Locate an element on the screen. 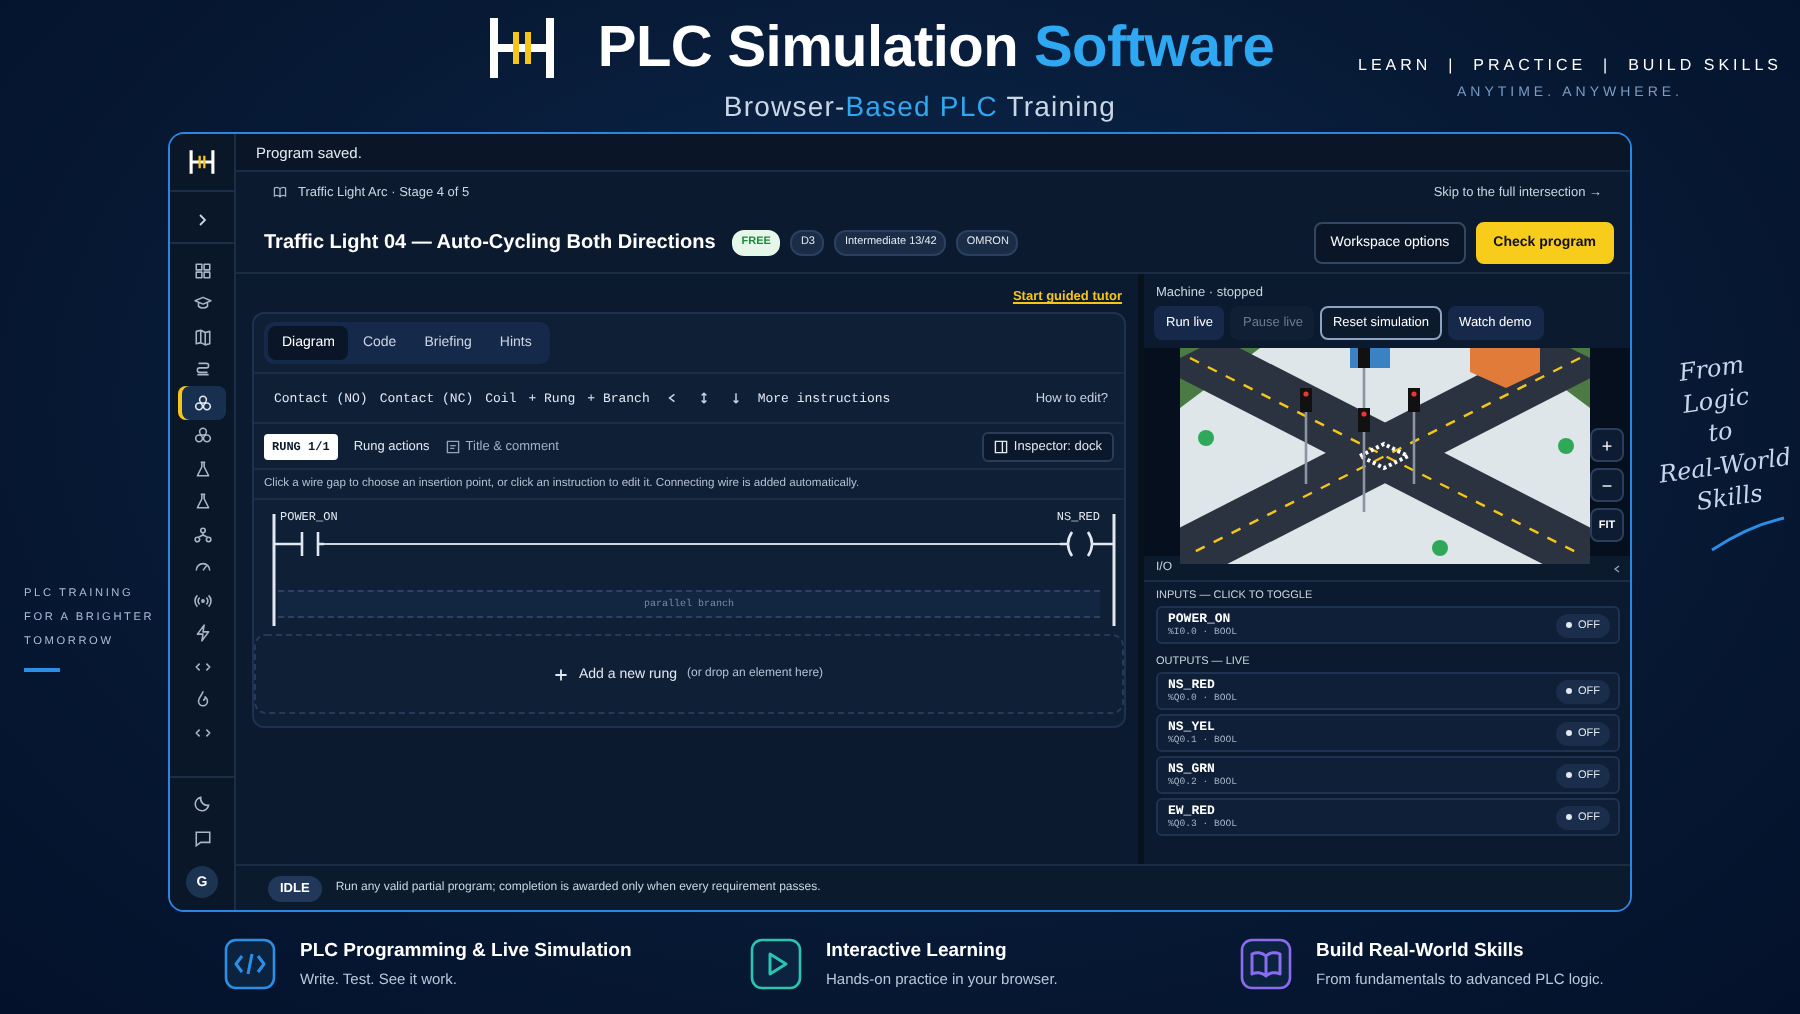 The width and height of the screenshot is (1800, 1014). chevron-left-icon is located at coordinates (1617, 568).